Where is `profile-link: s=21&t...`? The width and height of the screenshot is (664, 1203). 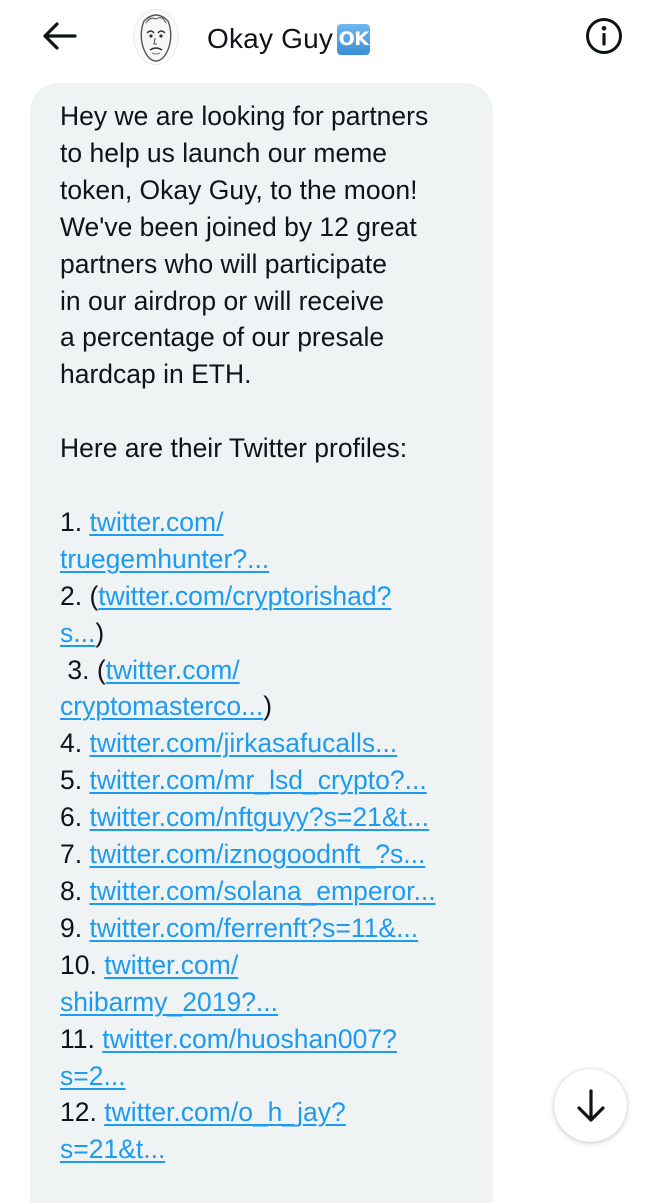 profile-link: s=21&t... is located at coordinates (112, 1149).